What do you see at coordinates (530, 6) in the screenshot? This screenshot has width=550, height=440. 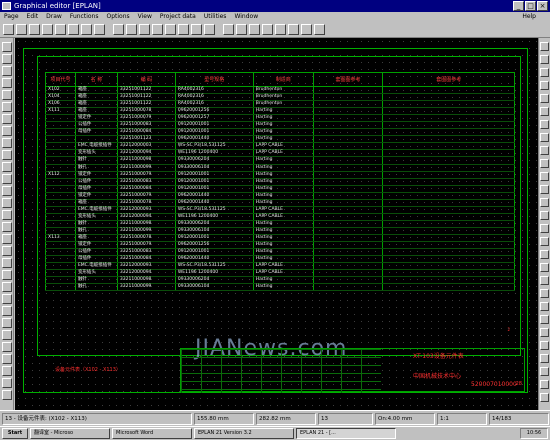 I see `maximize-button: □` at bounding box center [530, 6].